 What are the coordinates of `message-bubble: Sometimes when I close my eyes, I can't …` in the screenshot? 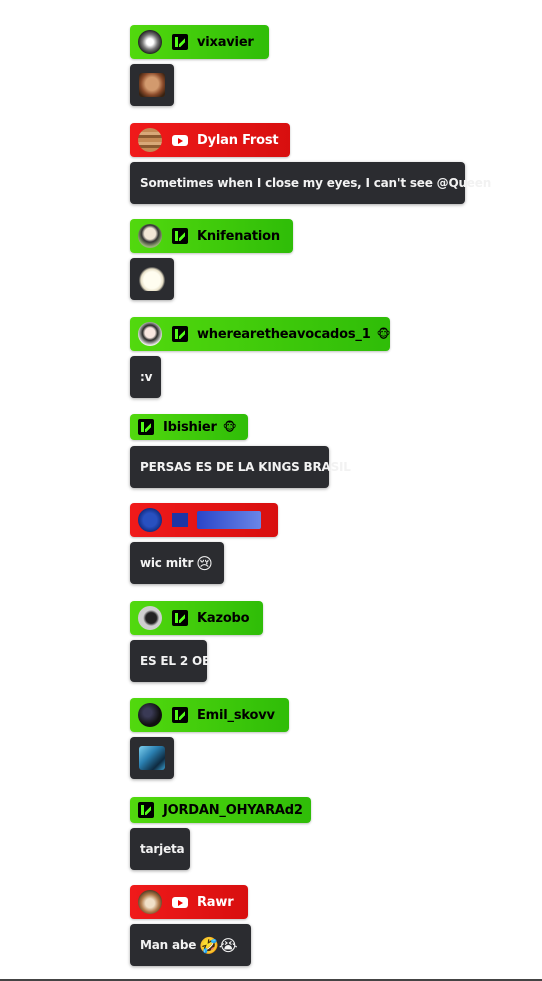 It's located at (310, 183).